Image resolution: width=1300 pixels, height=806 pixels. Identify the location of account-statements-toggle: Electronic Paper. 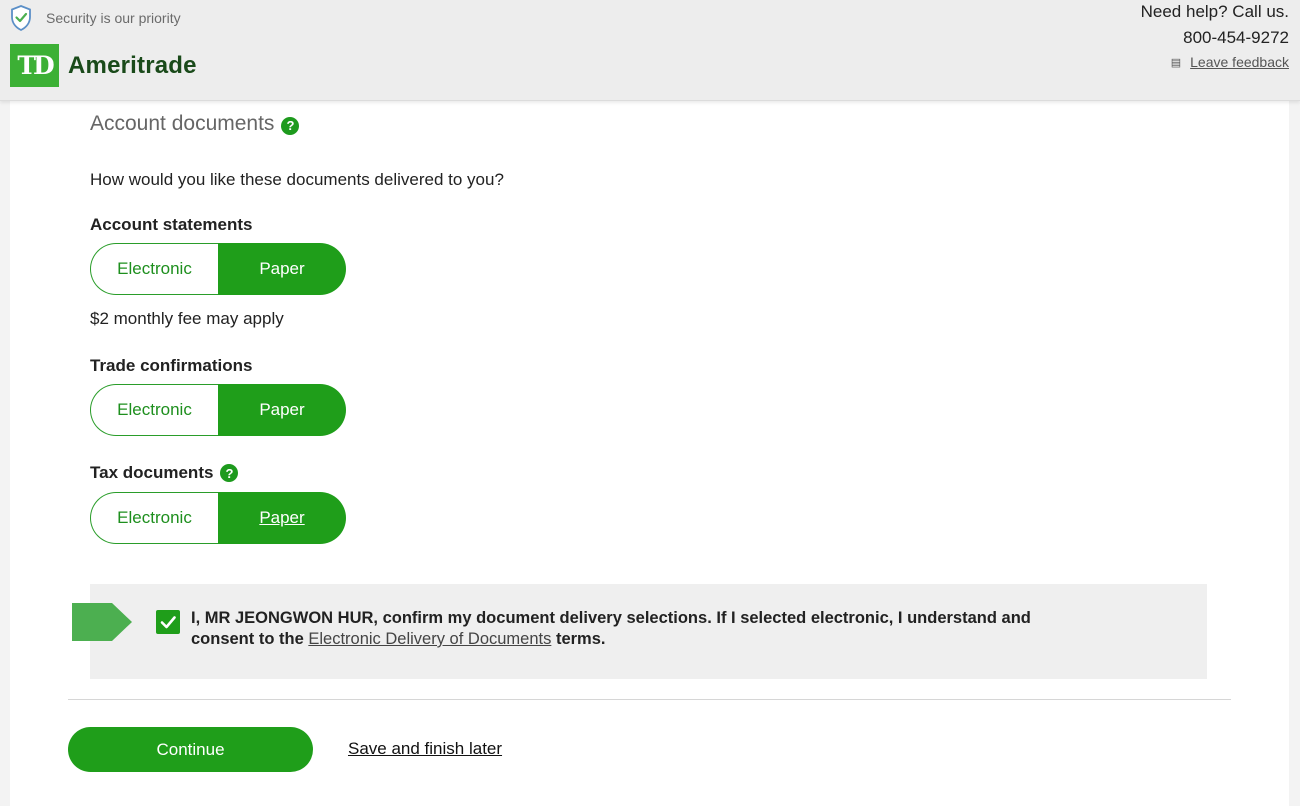
(218, 269).